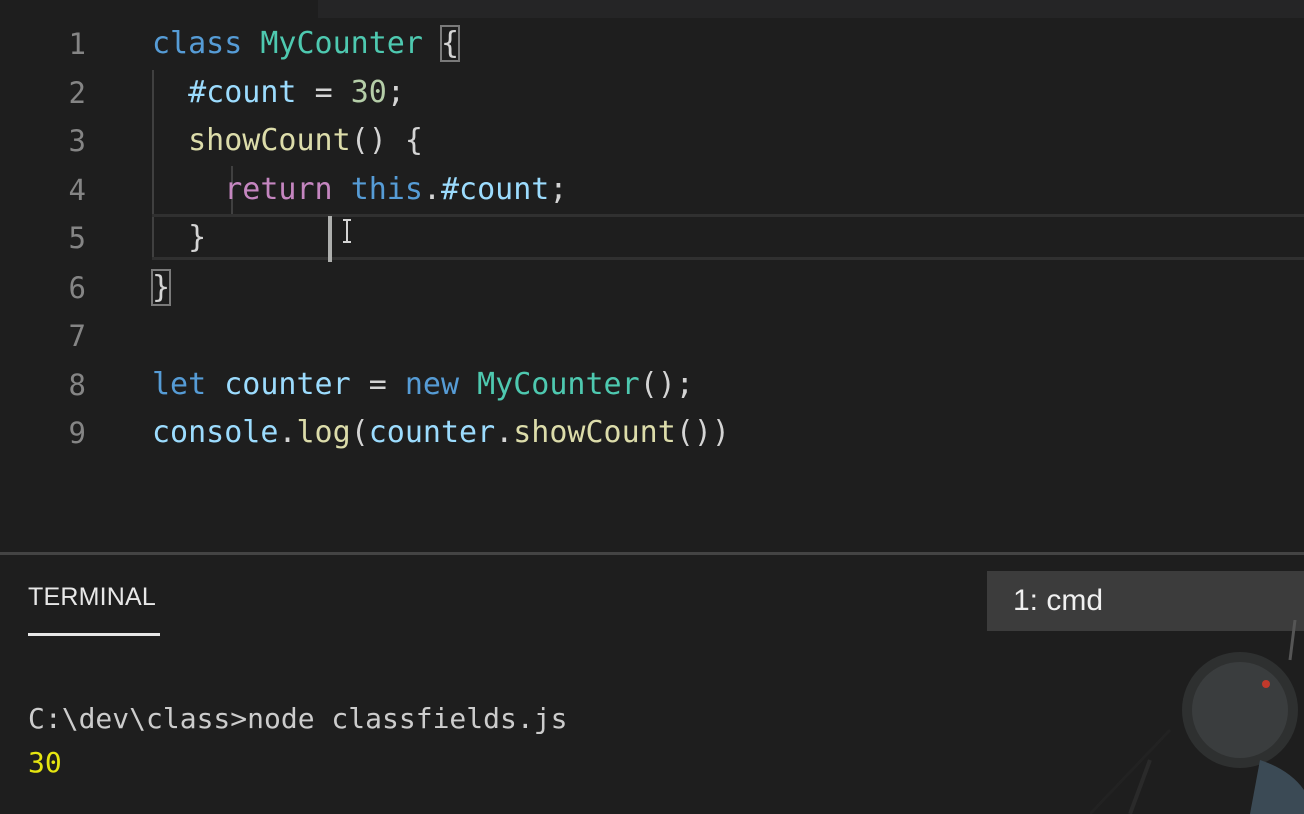  Describe the element at coordinates (450, 43) in the screenshot. I see `bracket-match: {` at that location.